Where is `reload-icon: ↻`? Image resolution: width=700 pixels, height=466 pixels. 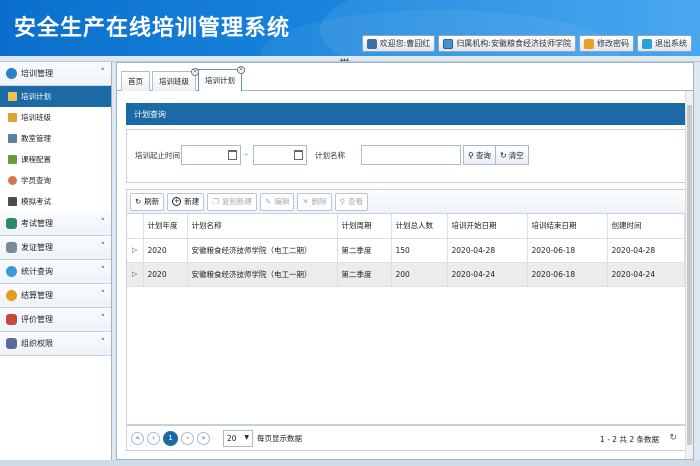
reload-icon: ↻ is located at coordinates (673, 438).